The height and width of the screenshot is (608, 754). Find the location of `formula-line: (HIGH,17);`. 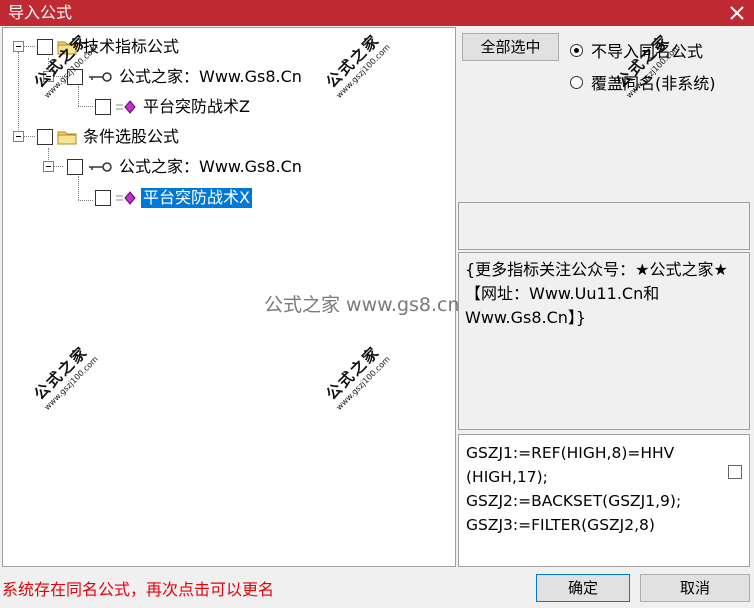

formula-line: (HIGH,17); is located at coordinates (507, 477).